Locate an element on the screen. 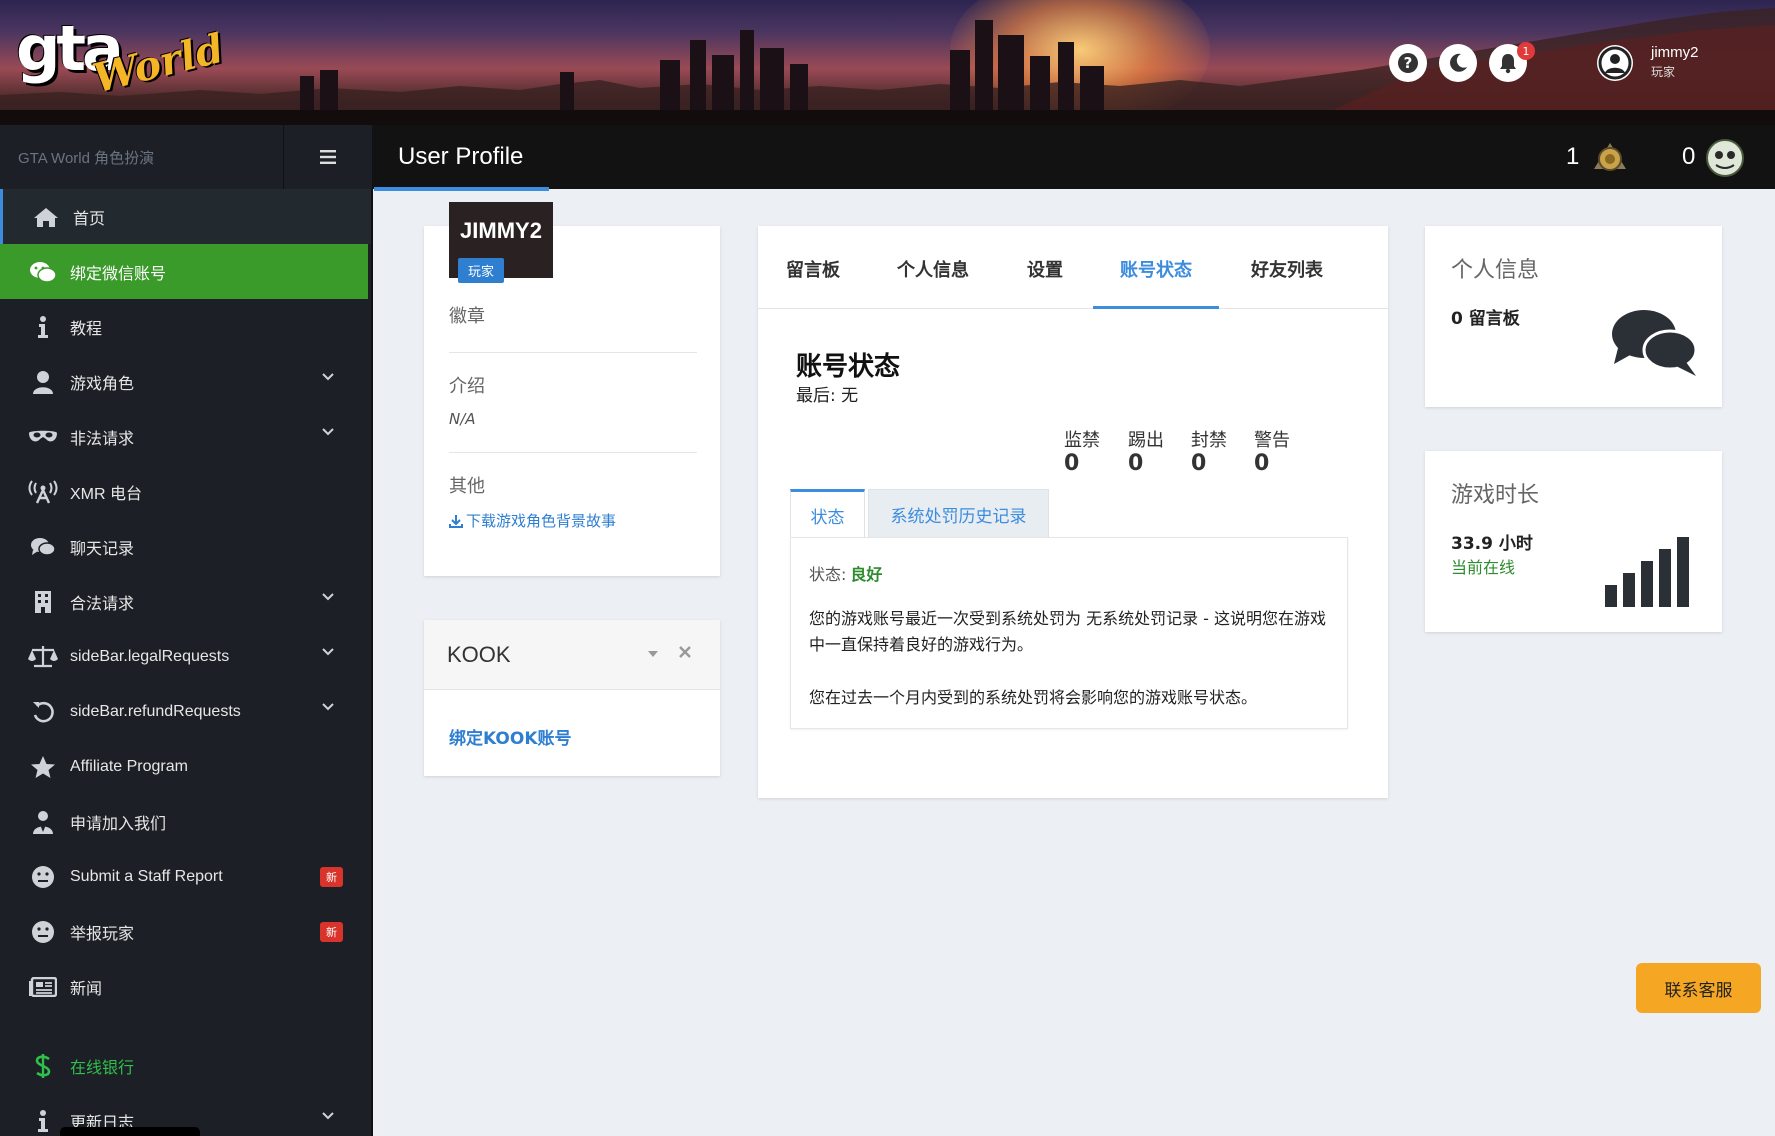 This screenshot has width=1775, height=1136. inner-tab-punishment-history: 系统处罚历史记录 is located at coordinates (958, 514).